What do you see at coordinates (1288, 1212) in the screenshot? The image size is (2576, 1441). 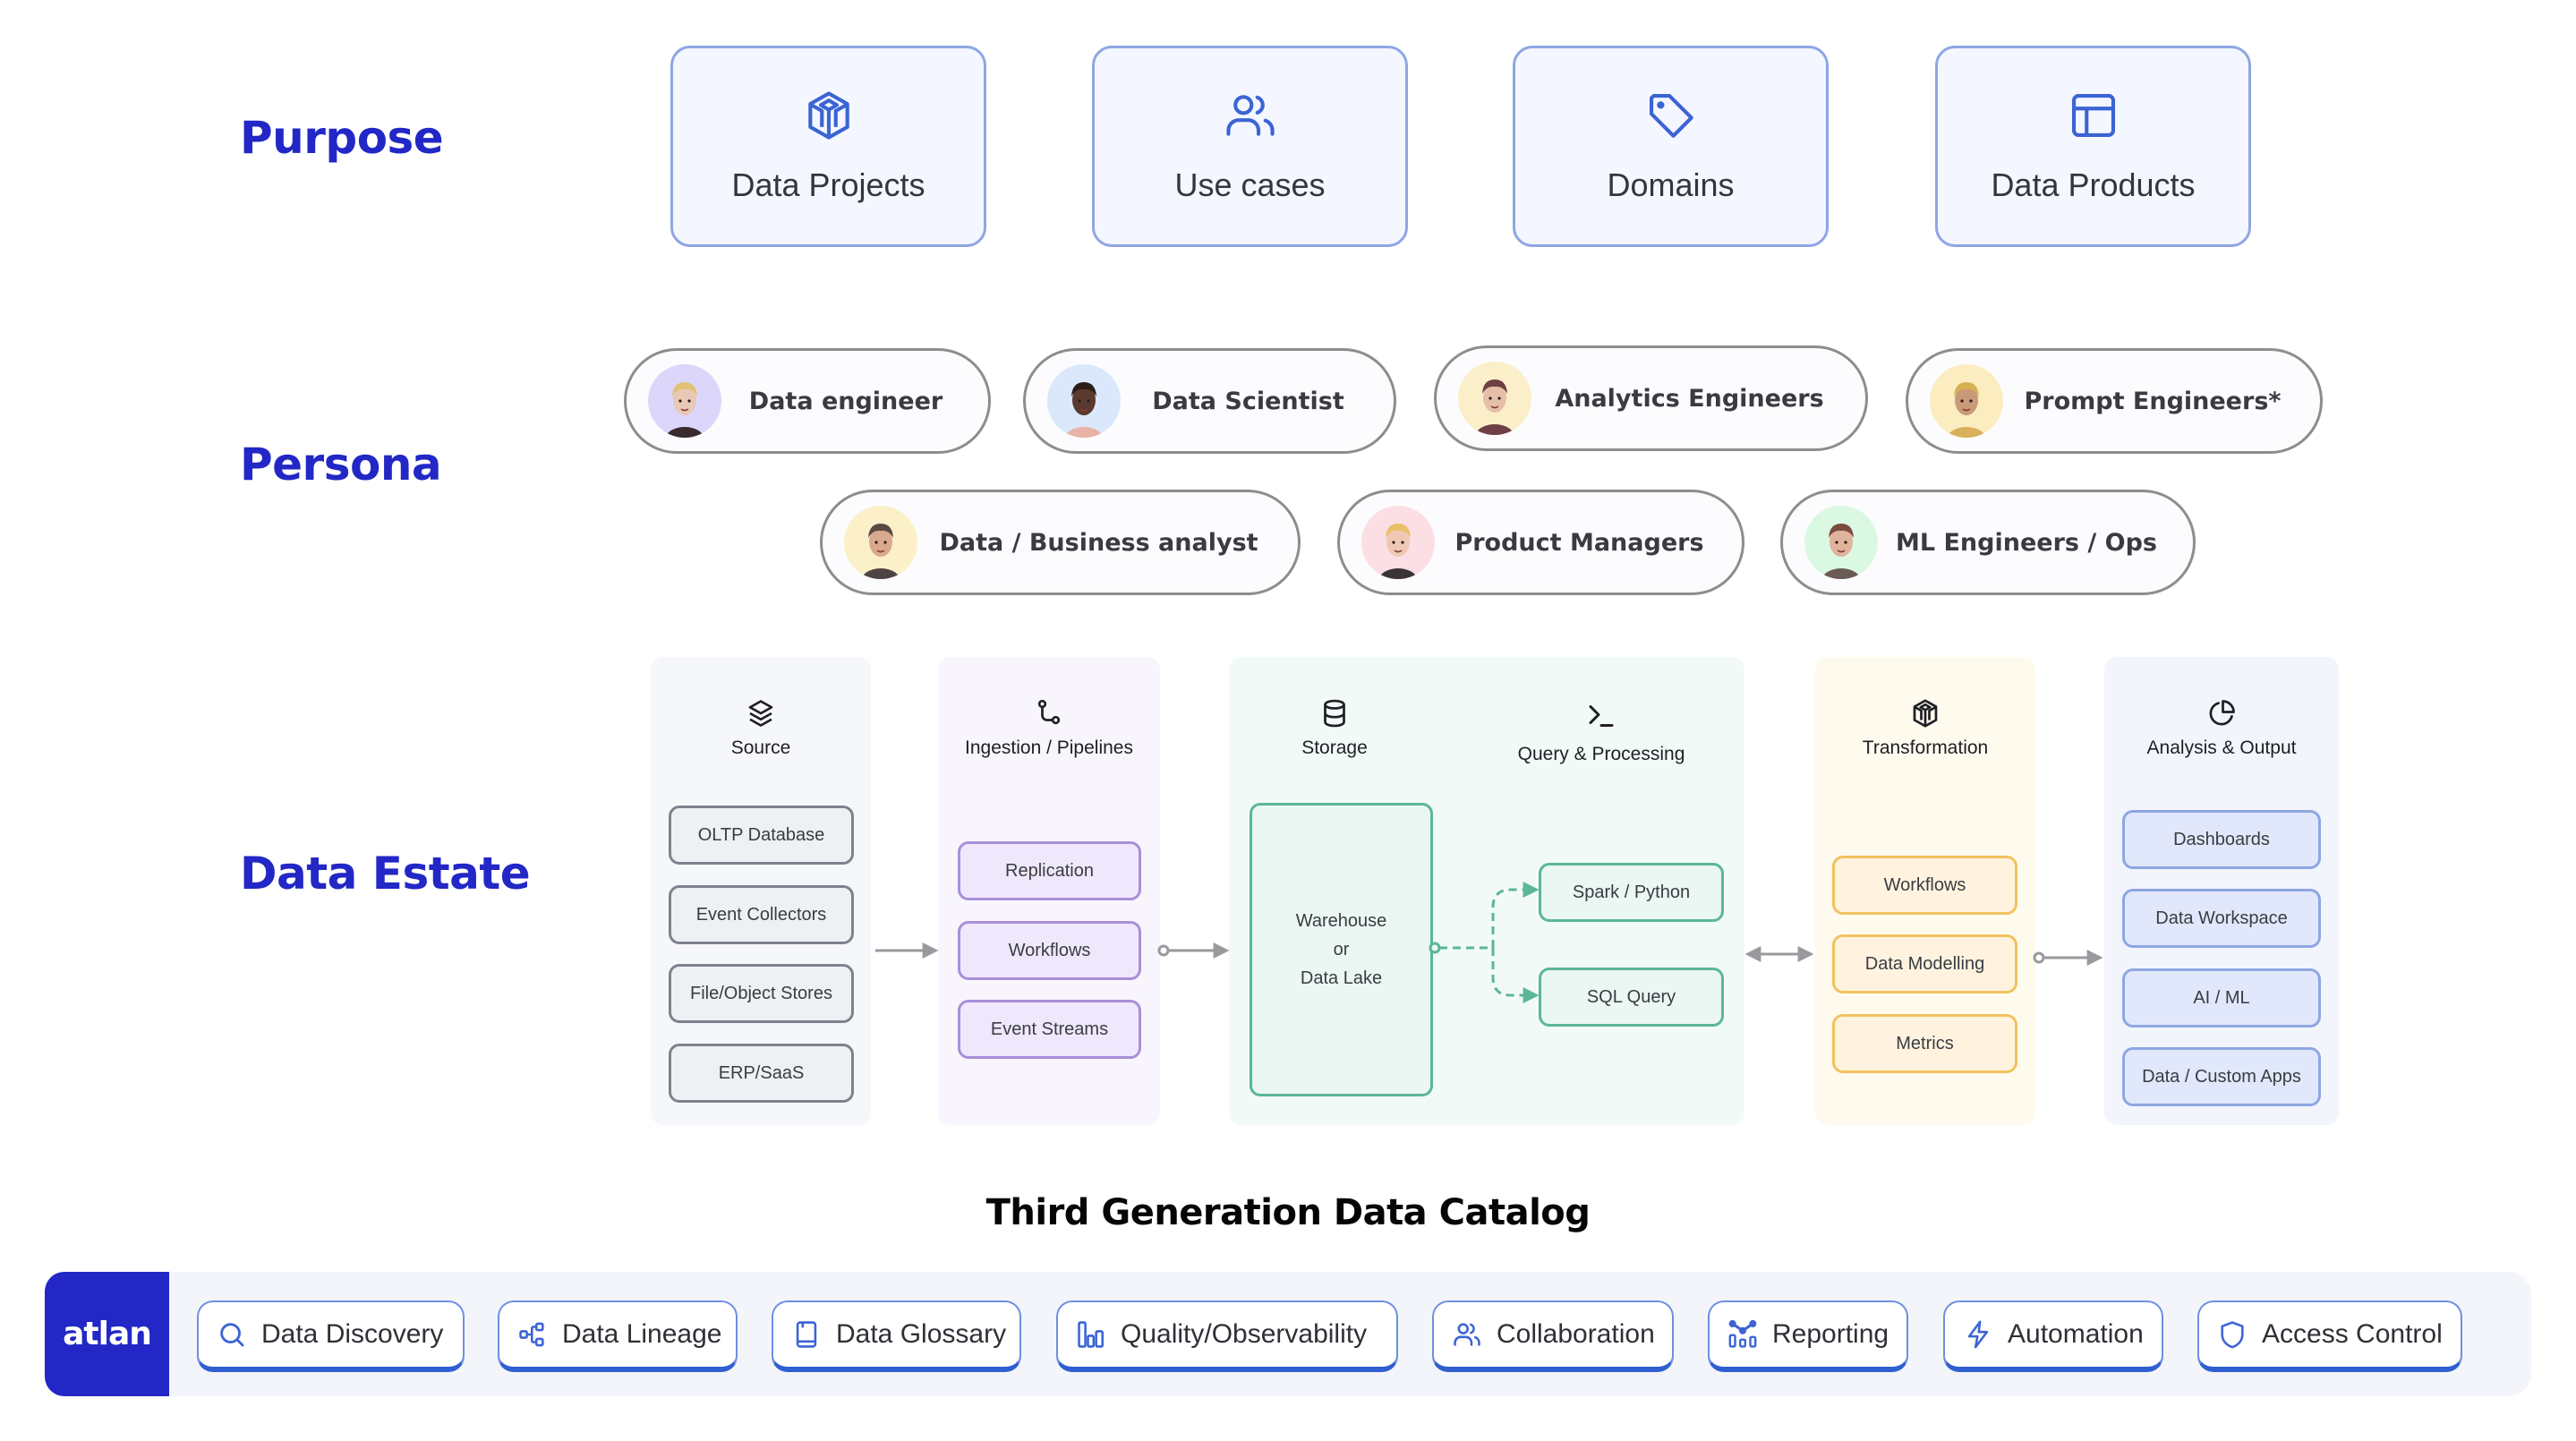 I see `catalog-title: Third Generation Data Catalog` at bounding box center [1288, 1212].